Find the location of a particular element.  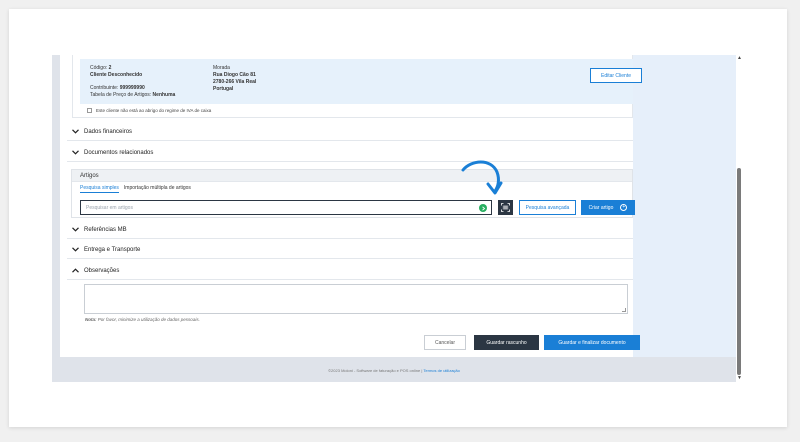

address-line-2: 2780-266 Vila Real is located at coordinates (235, 82).